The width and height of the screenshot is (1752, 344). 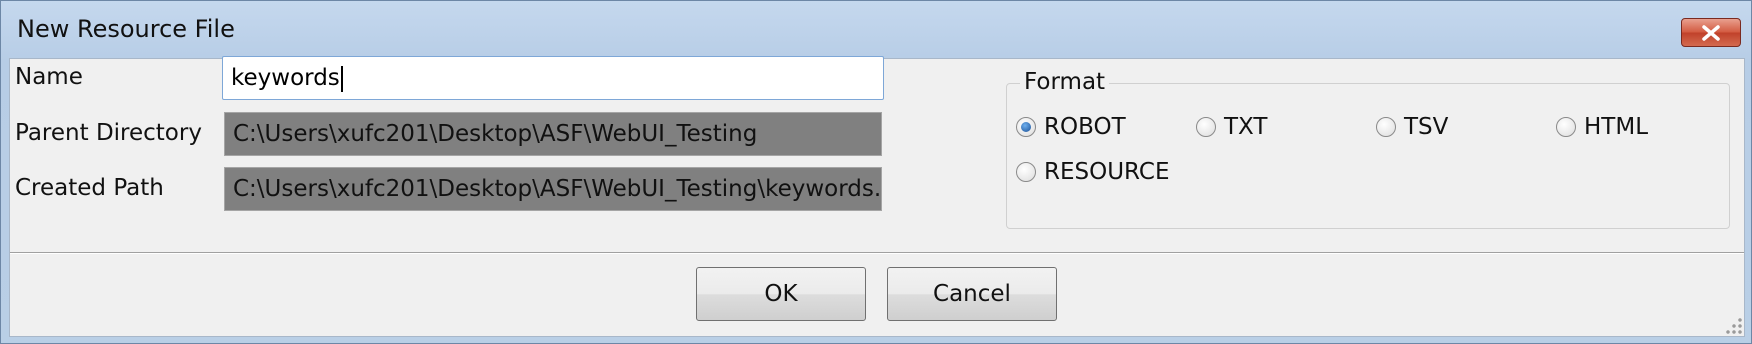 What do you see at coordinates (1026, 127) in the screenshot?
I see `radio-selected-icon` at bounding box center [1026, 127].